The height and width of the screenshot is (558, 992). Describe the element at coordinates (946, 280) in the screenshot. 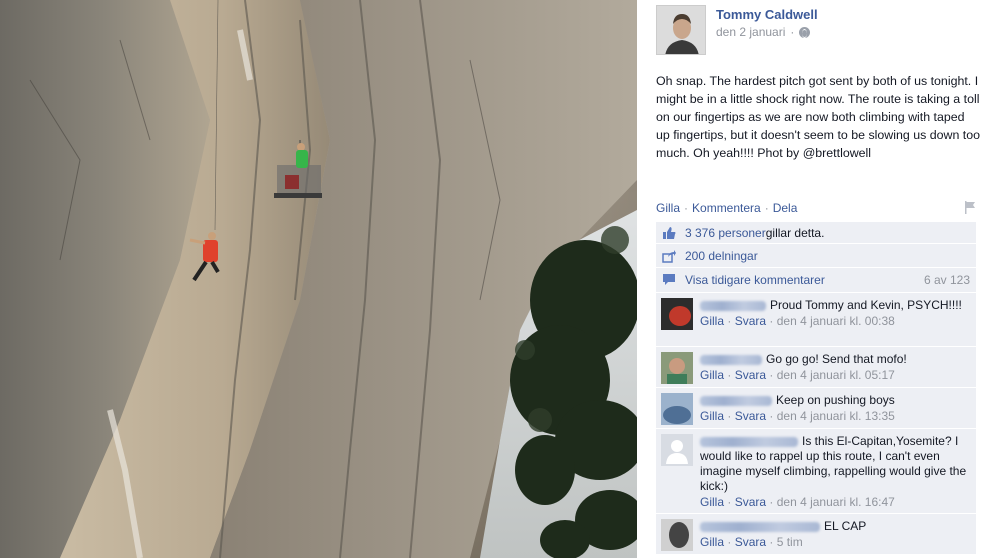

I see `comment-count: 6 av 123` at that location.